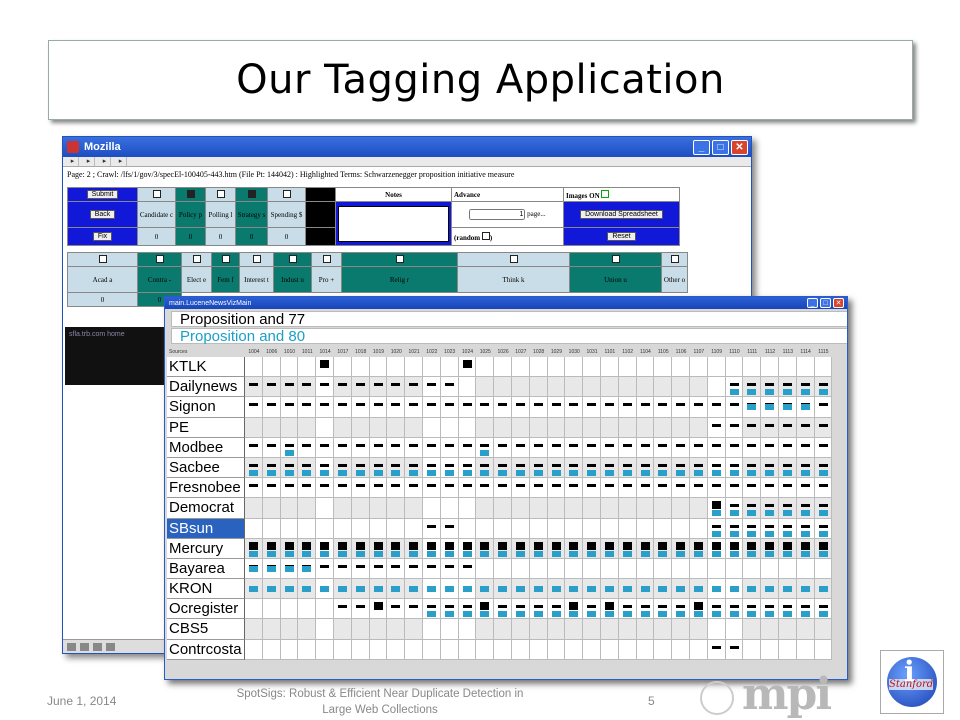  What do you see at coordinates (206, 609) in the screenshot?
I see `source-label: Ocregister` at bounding box center [206, 609].